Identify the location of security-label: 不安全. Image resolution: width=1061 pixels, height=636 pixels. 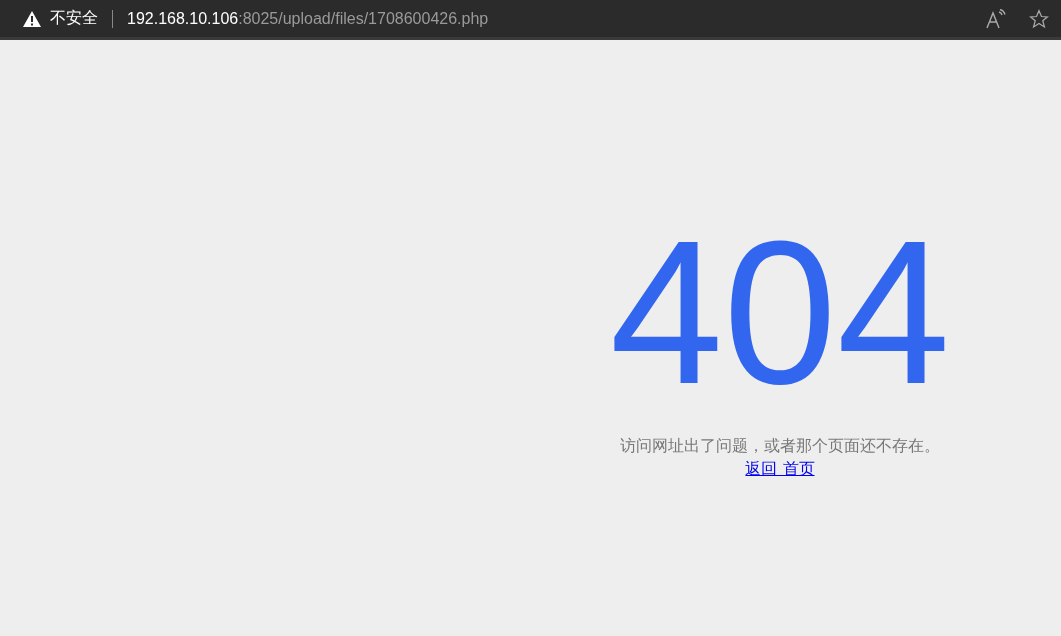
(74, 18).